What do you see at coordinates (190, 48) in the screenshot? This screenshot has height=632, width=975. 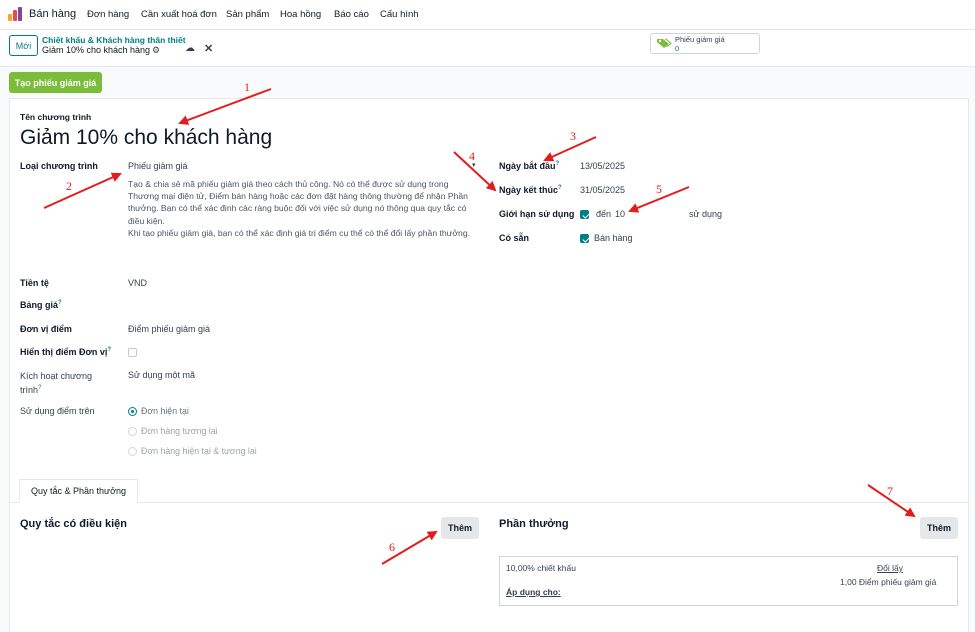 I see `save-cloud-icon: ☁` at bounding box center [190, 48].